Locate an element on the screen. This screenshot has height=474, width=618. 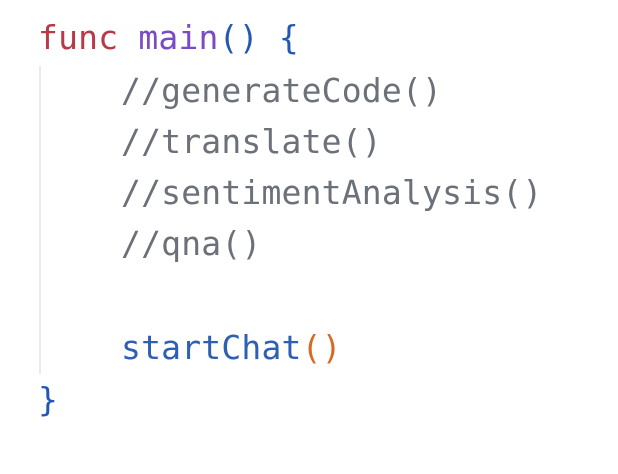
comment-line-generate-code: //generateCode() is located at coordinates (282, 90).